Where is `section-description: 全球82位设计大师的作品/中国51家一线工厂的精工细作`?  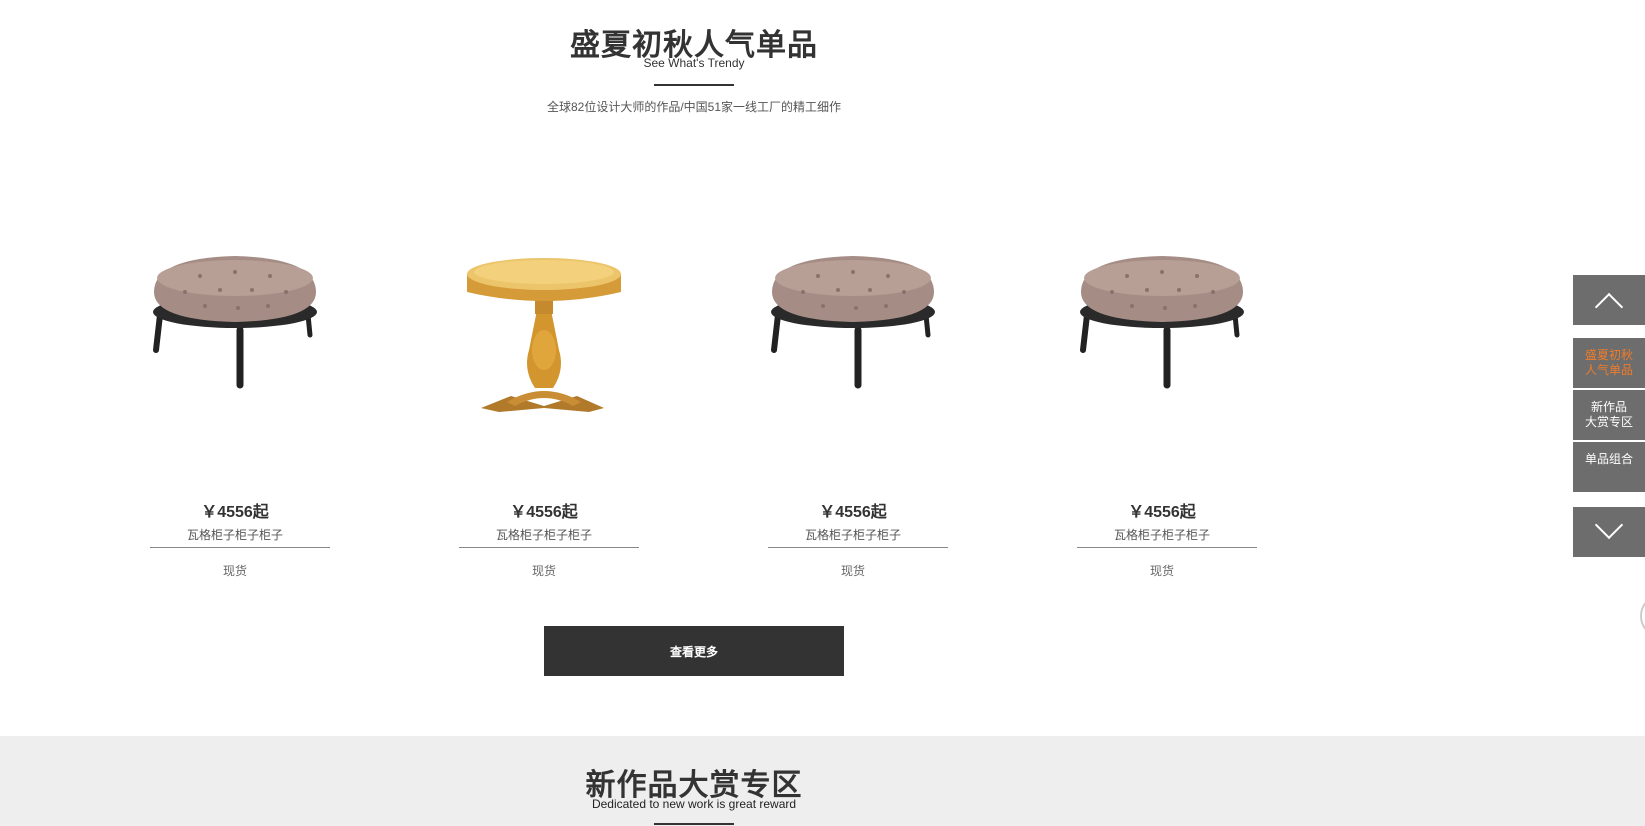 section-description: 全球82位设计大师的作品/中国51家一线工厂的精工细作 is located at coordinates (694, 107).